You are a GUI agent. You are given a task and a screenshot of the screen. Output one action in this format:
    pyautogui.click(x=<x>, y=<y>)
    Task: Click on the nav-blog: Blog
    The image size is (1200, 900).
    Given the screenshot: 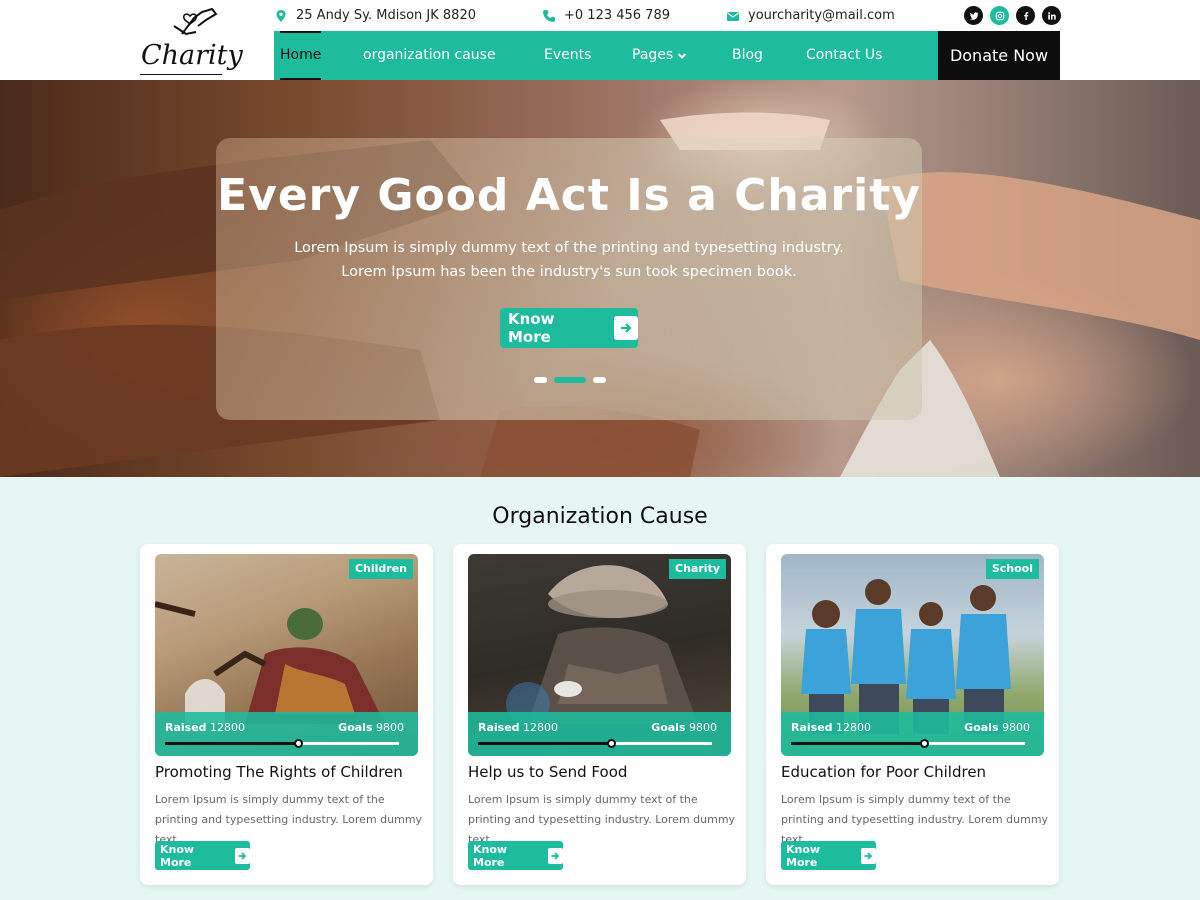 What is the action you would take?
    pyautogui.click(x=747, y=55)
    